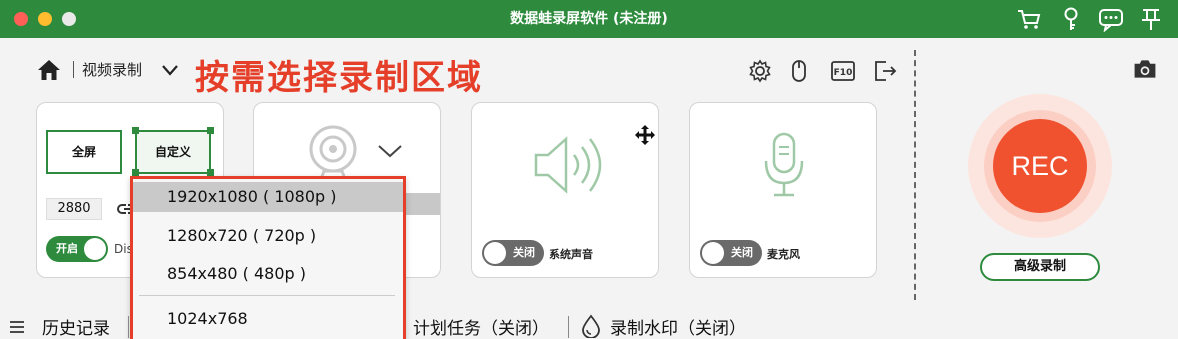 The height and width of the screenshot is (339, 1178). Describe the element at coordinates (783, 254) in the screenshot. I see `microphone-label: 麦克风` at that location.